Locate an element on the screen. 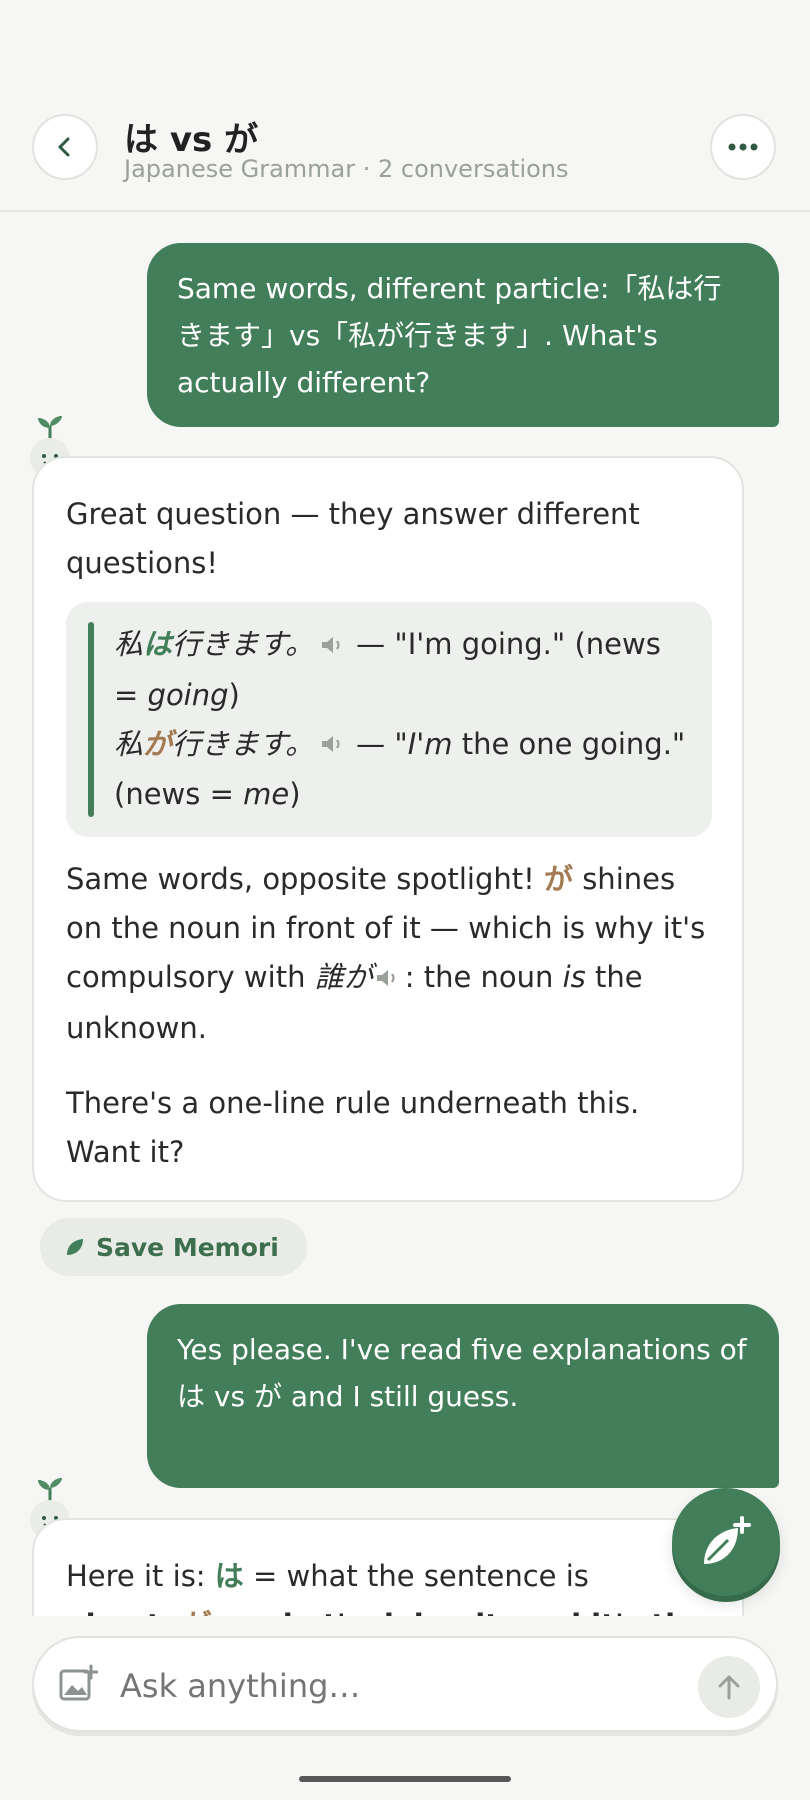  assistant-rule: Here it is: は = what the sentence is is located at coordinates (327, 1576).